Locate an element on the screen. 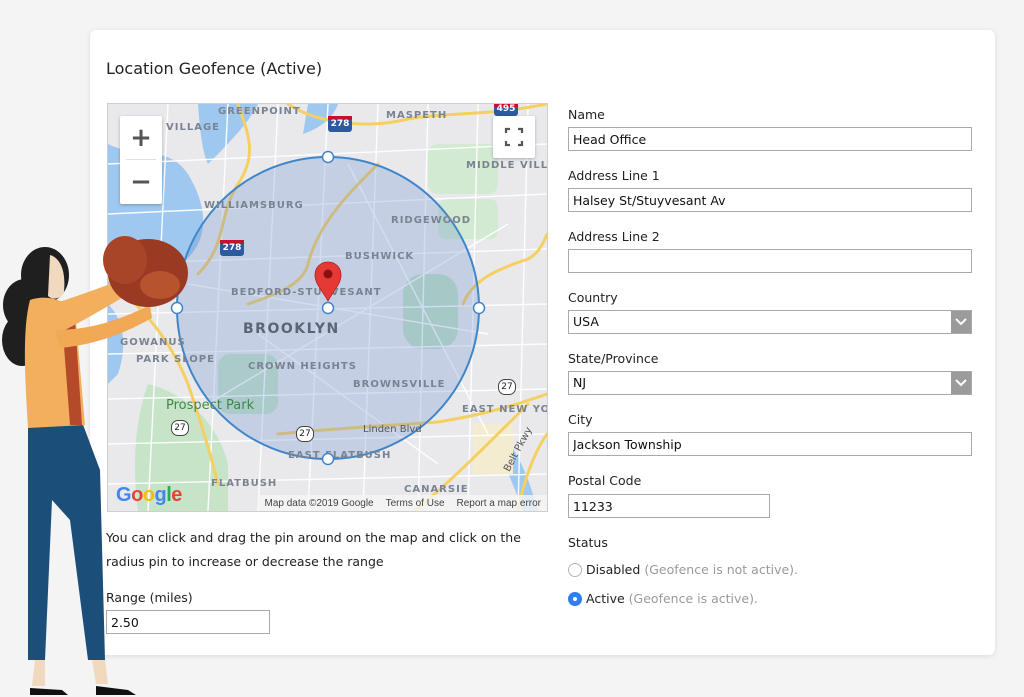 The height and width of the screenshot is (697, 1024). state-province-select: NJ is located at coordinates (770, 383).